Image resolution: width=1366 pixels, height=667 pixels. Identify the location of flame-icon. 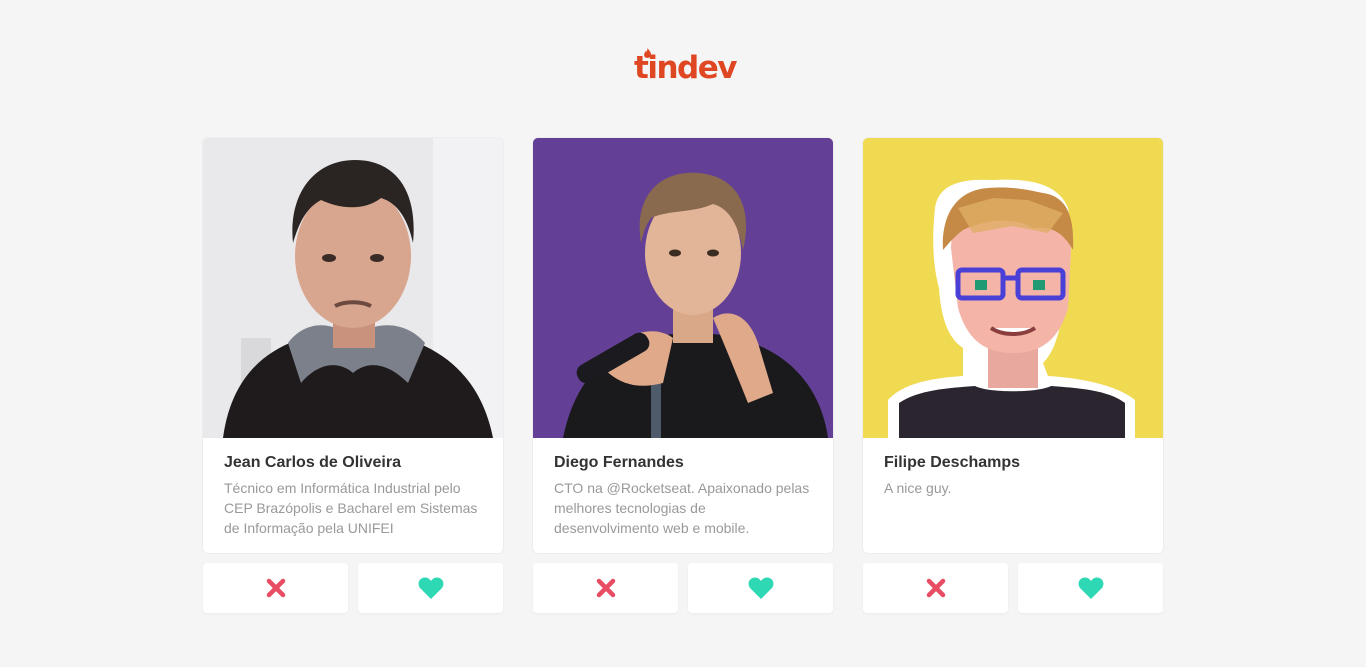
(648, 53).